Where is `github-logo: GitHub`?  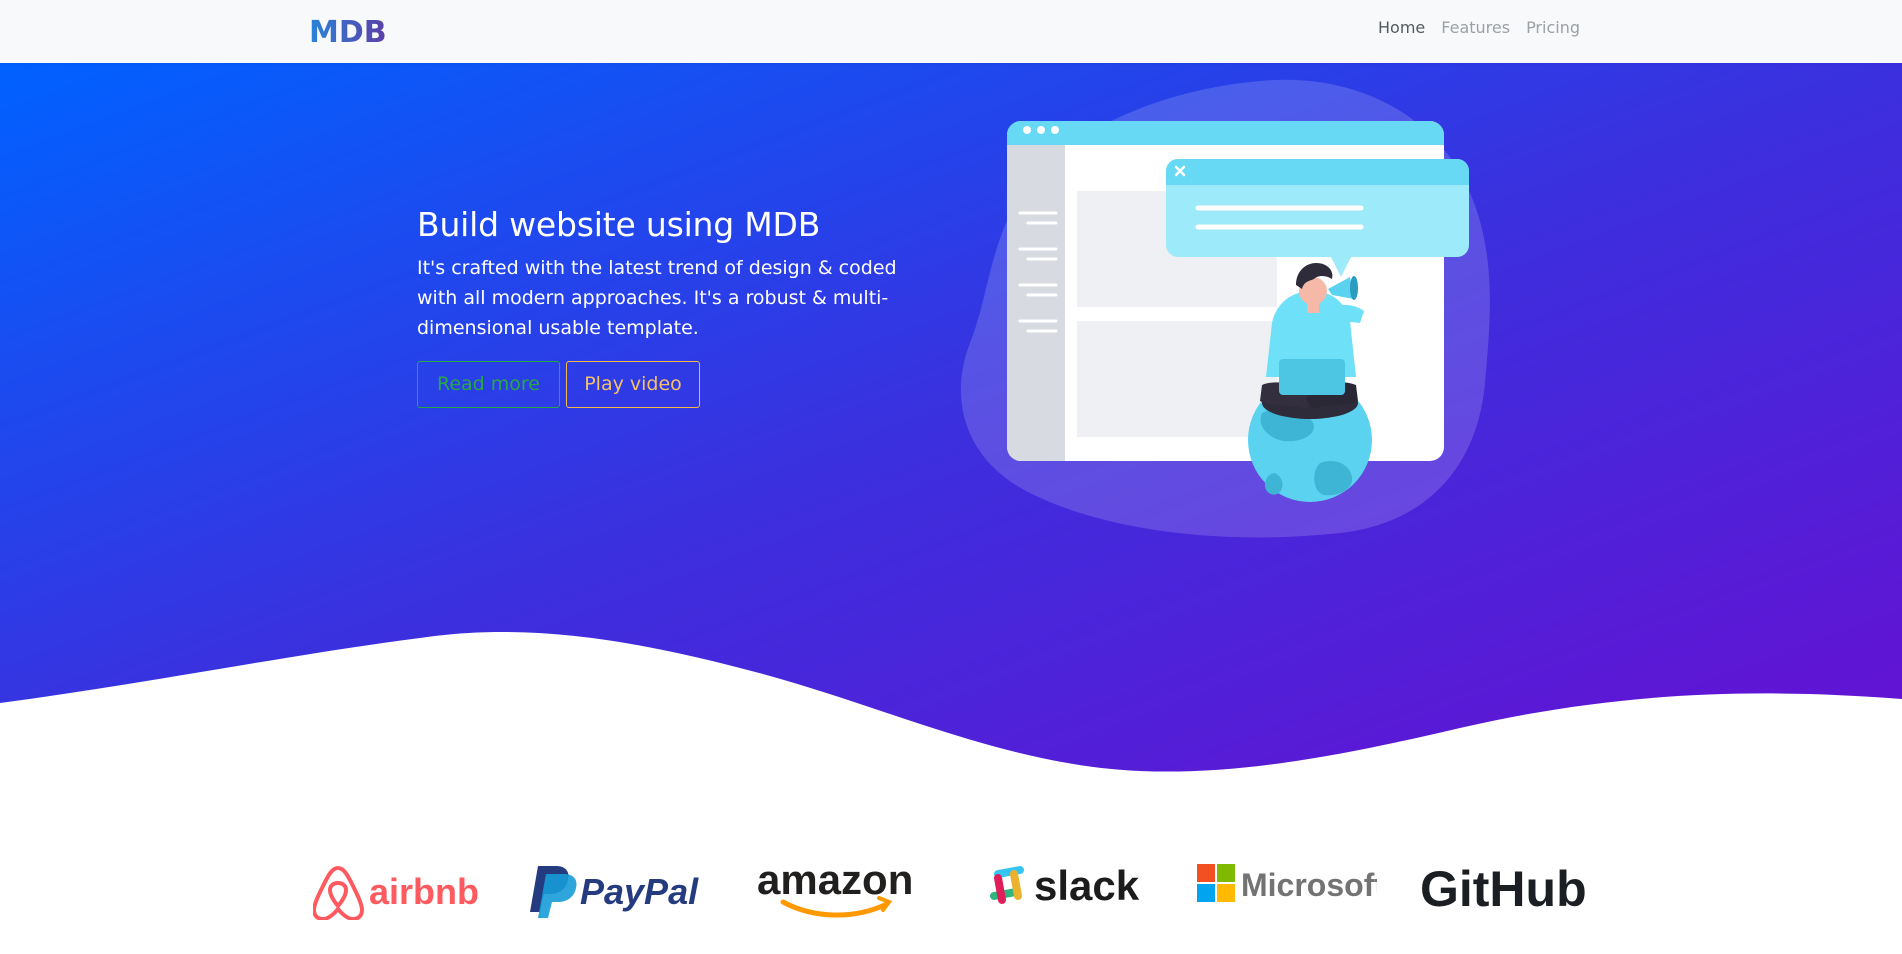
github-logo: GitHub is located at coordinates (1503, 889).